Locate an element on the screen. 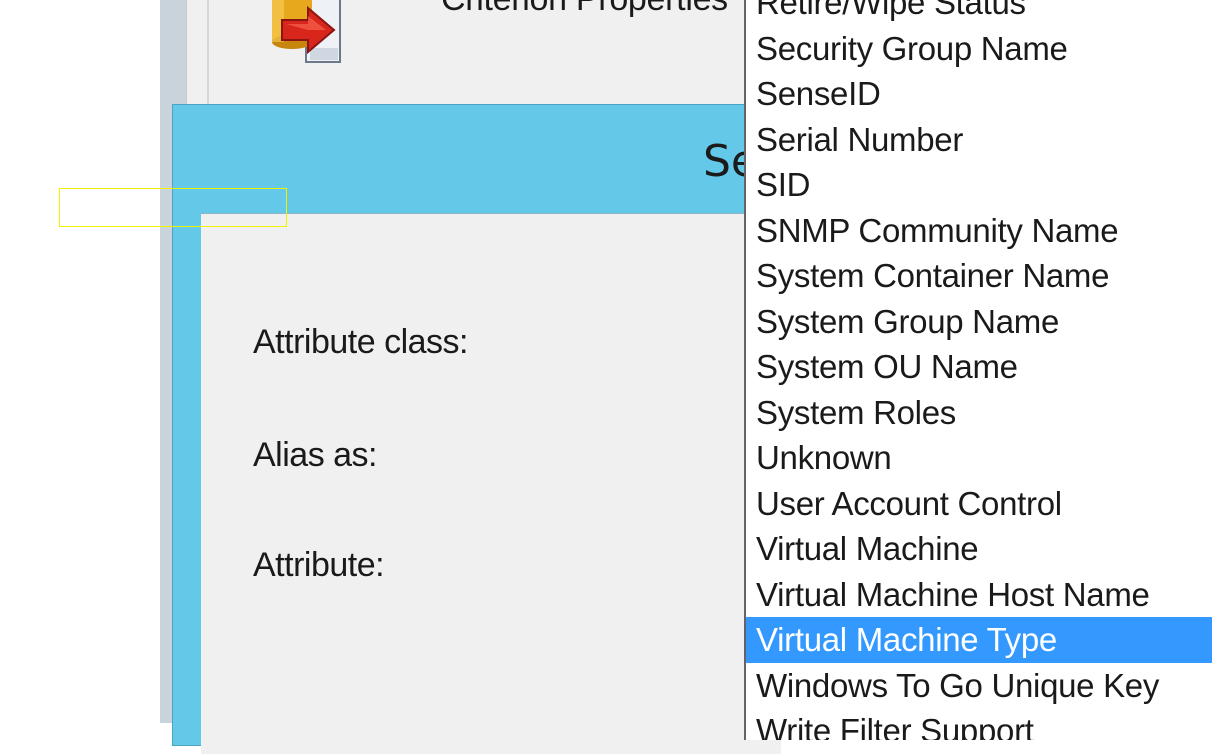  panel-divider is located at coordinates (208, 52).